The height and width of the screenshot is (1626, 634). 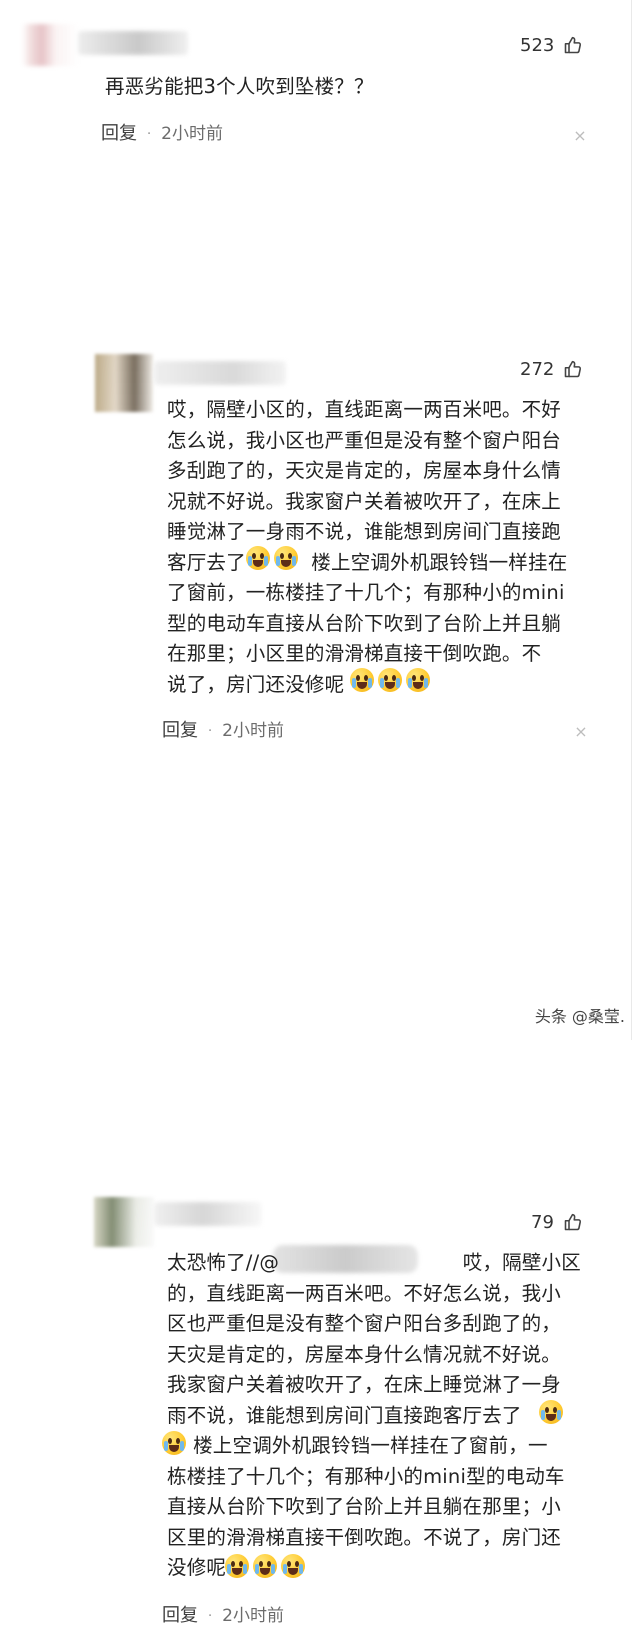 I want to click on close-icon: ×, so click(x=580, y=136).